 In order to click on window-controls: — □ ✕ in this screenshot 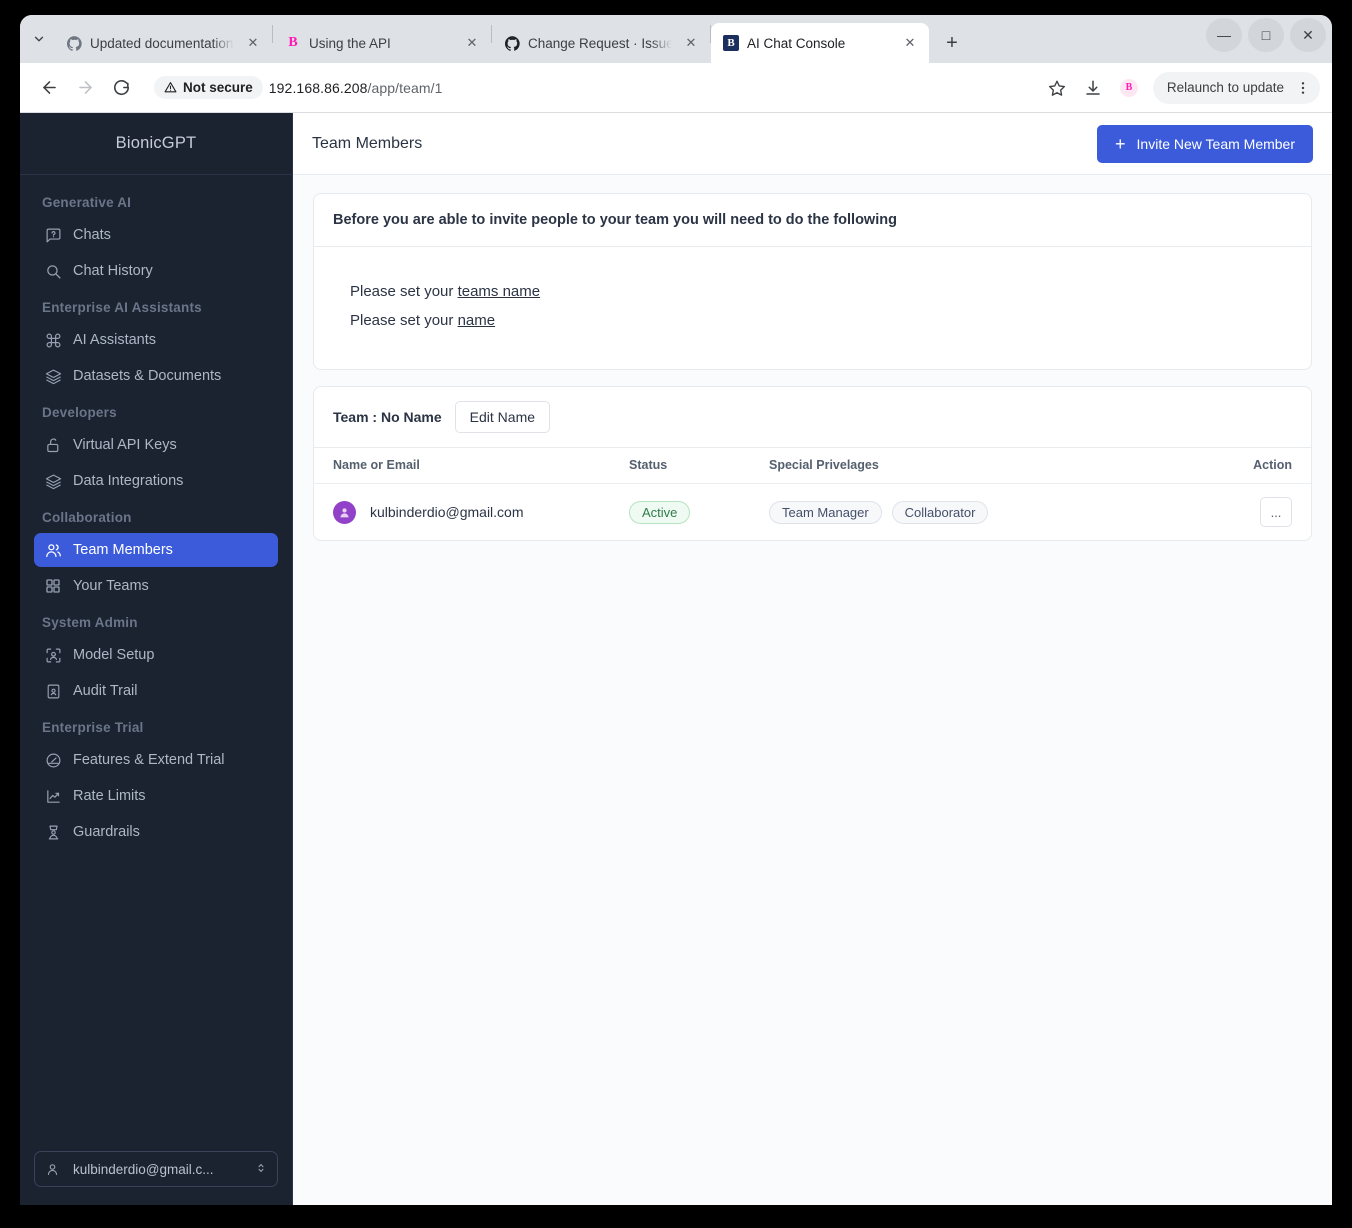, I will do `click(1266, 35)`.